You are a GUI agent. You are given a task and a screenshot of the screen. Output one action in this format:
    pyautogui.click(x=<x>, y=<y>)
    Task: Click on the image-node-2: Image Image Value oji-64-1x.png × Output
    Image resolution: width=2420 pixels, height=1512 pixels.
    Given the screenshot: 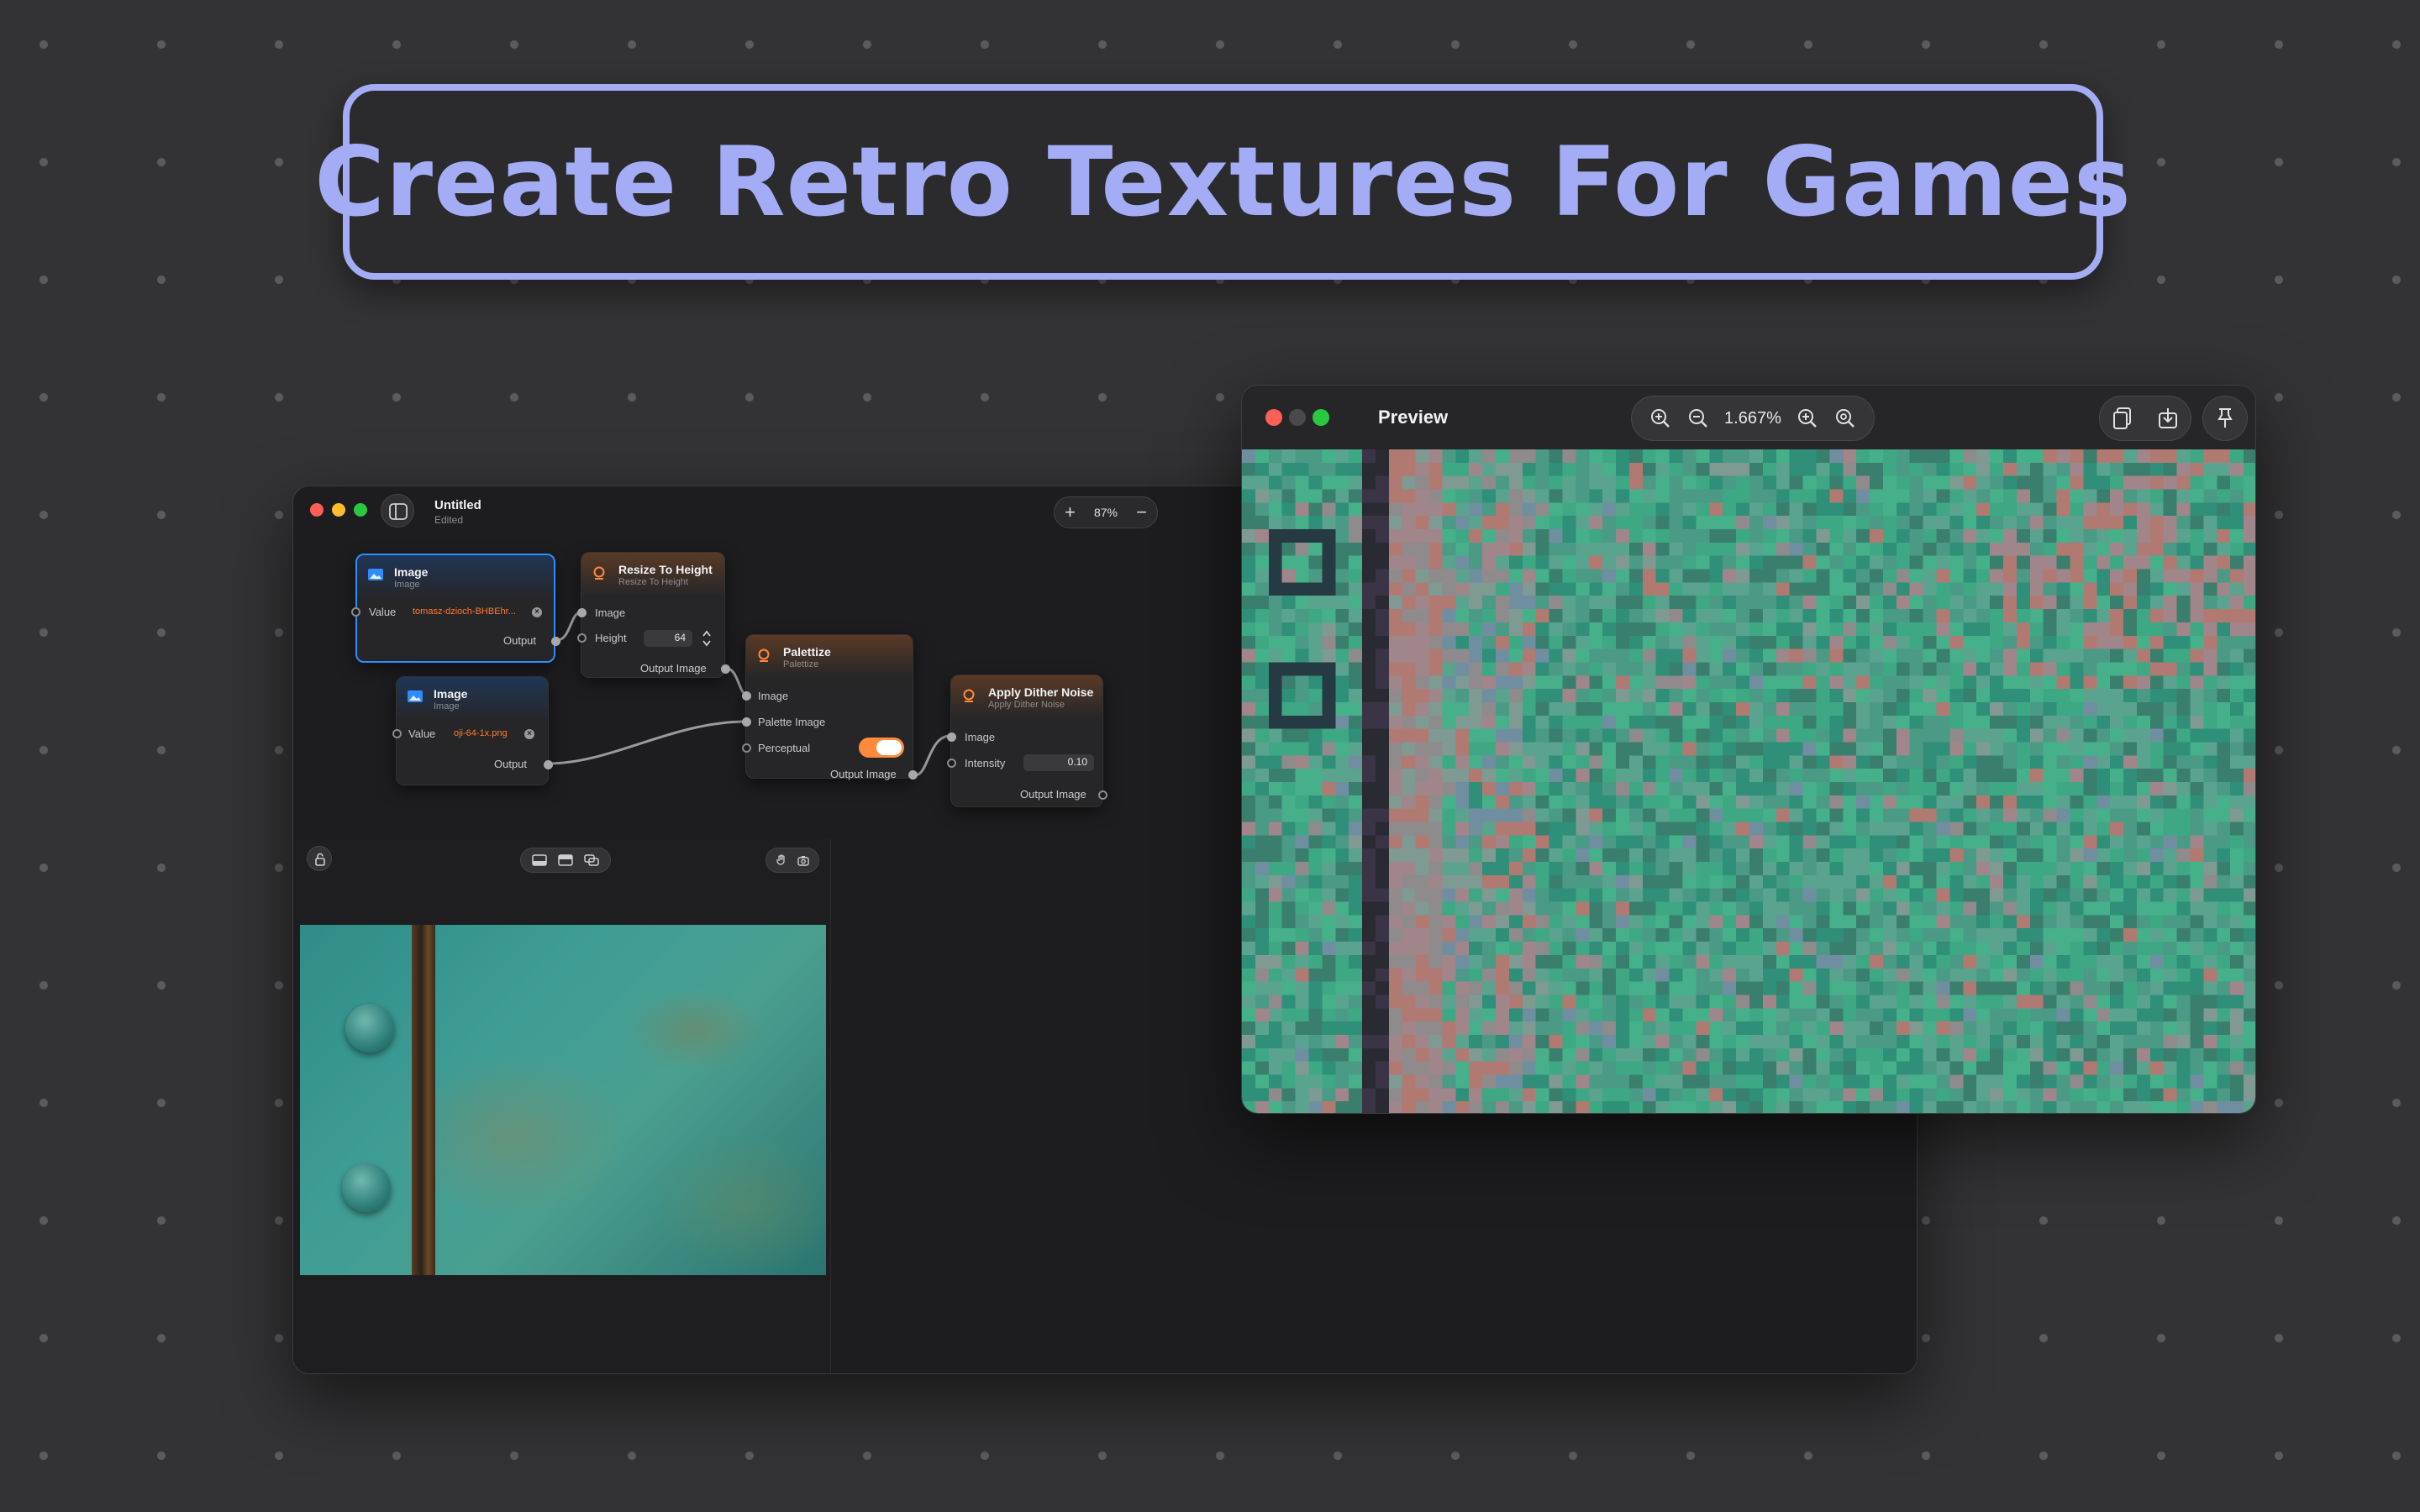 What is the action you would take?
    pyautogui.click(x=472, y=730)
    